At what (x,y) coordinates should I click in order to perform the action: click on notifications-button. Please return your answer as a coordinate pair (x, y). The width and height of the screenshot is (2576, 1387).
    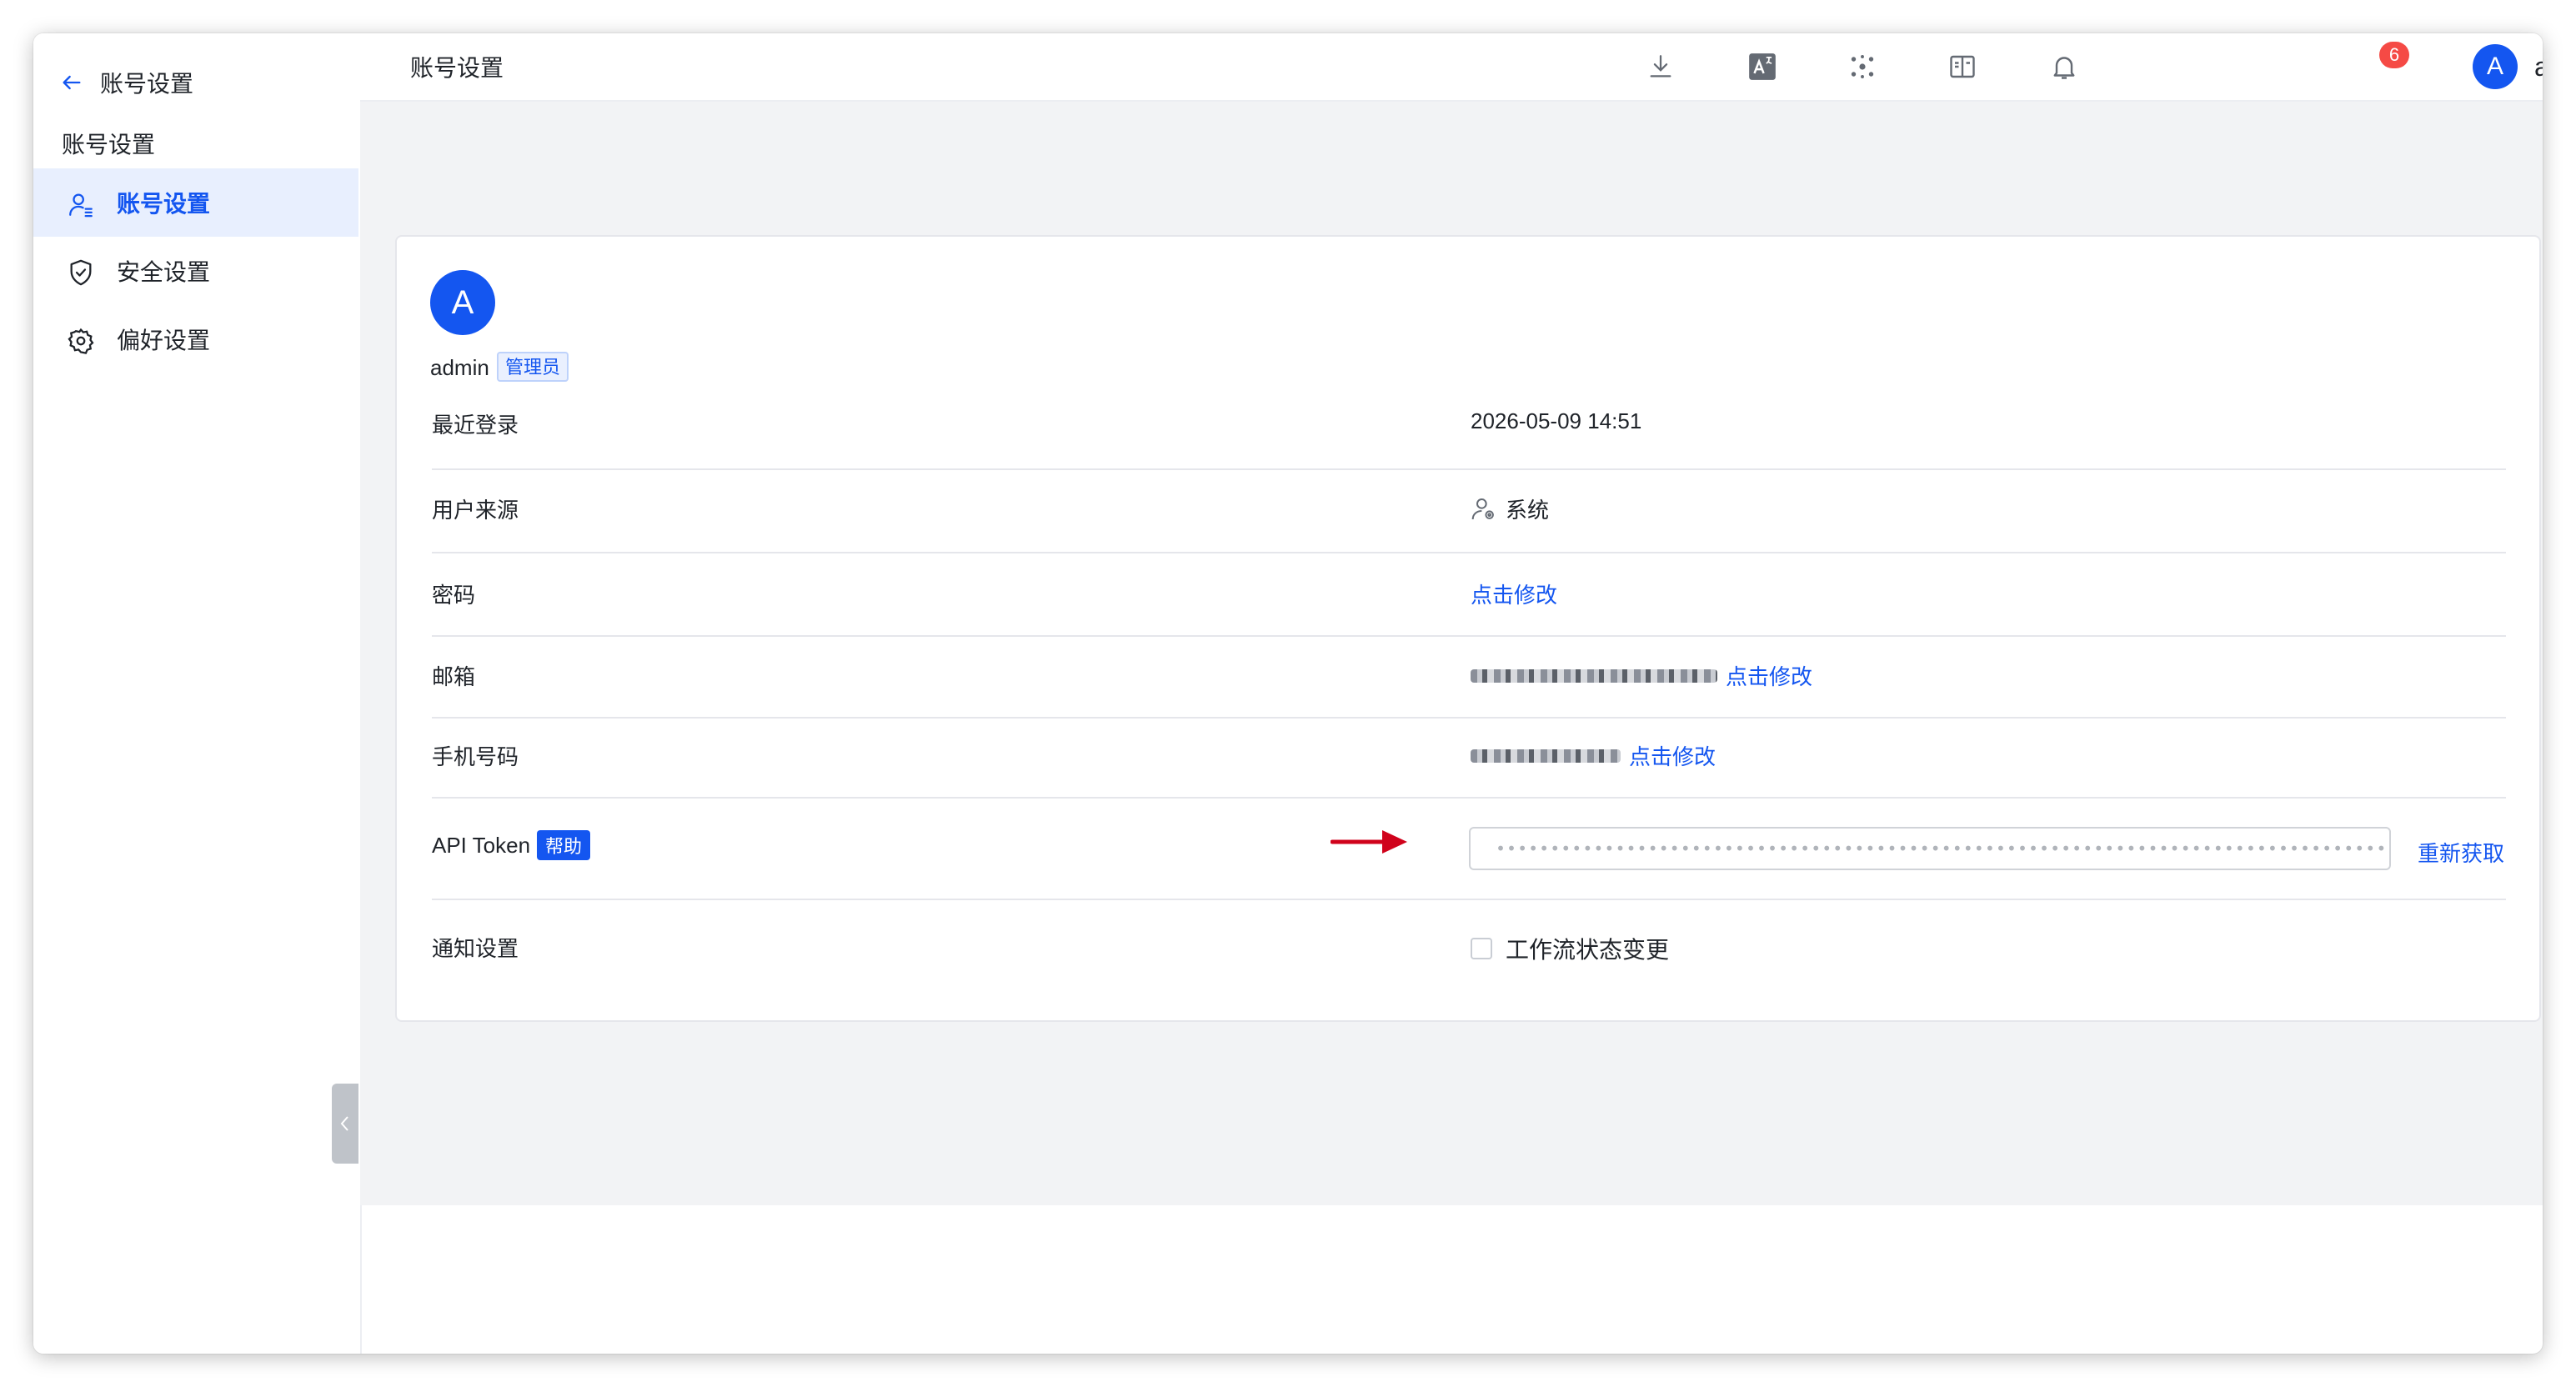
    Looking at the image, I should click on (2064, 66).